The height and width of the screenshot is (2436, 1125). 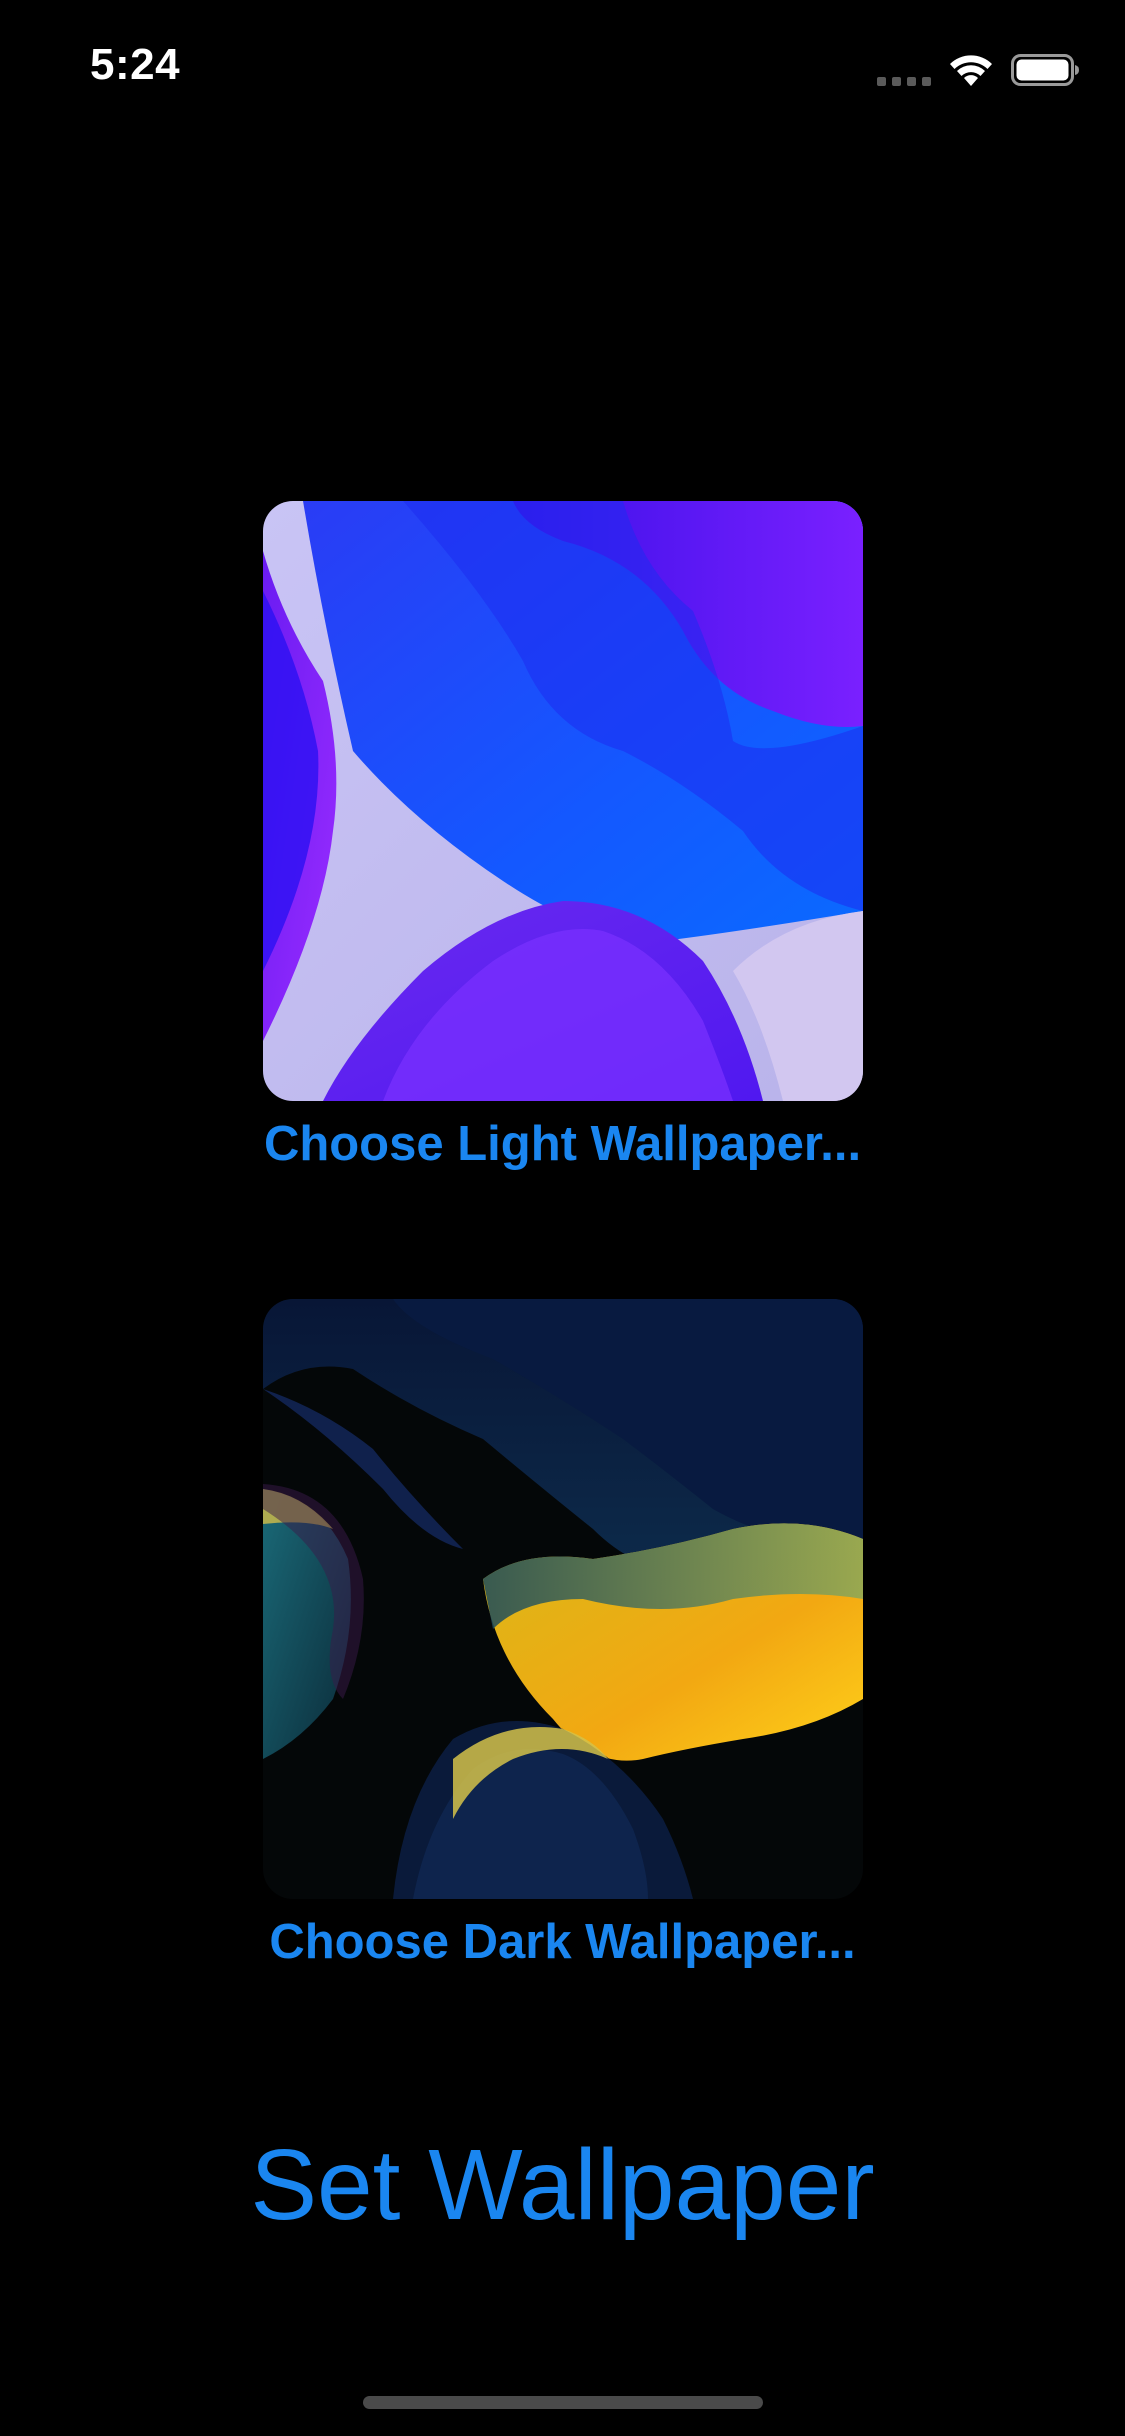 I want to click on status-icons, so click(x=979, y=70).